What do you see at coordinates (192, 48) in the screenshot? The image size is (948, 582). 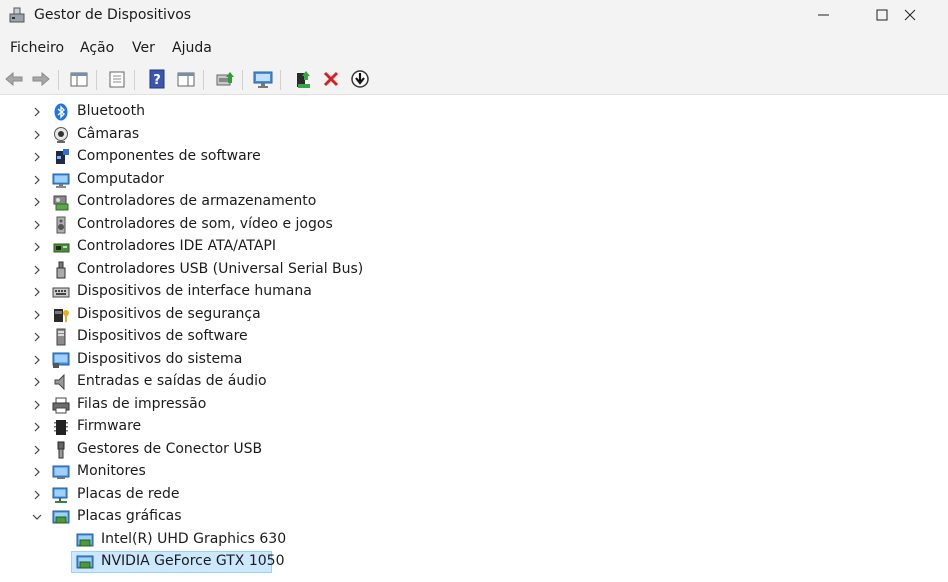 I see `menu-ajuda: Ajuda` at bounding box center [192, 48].